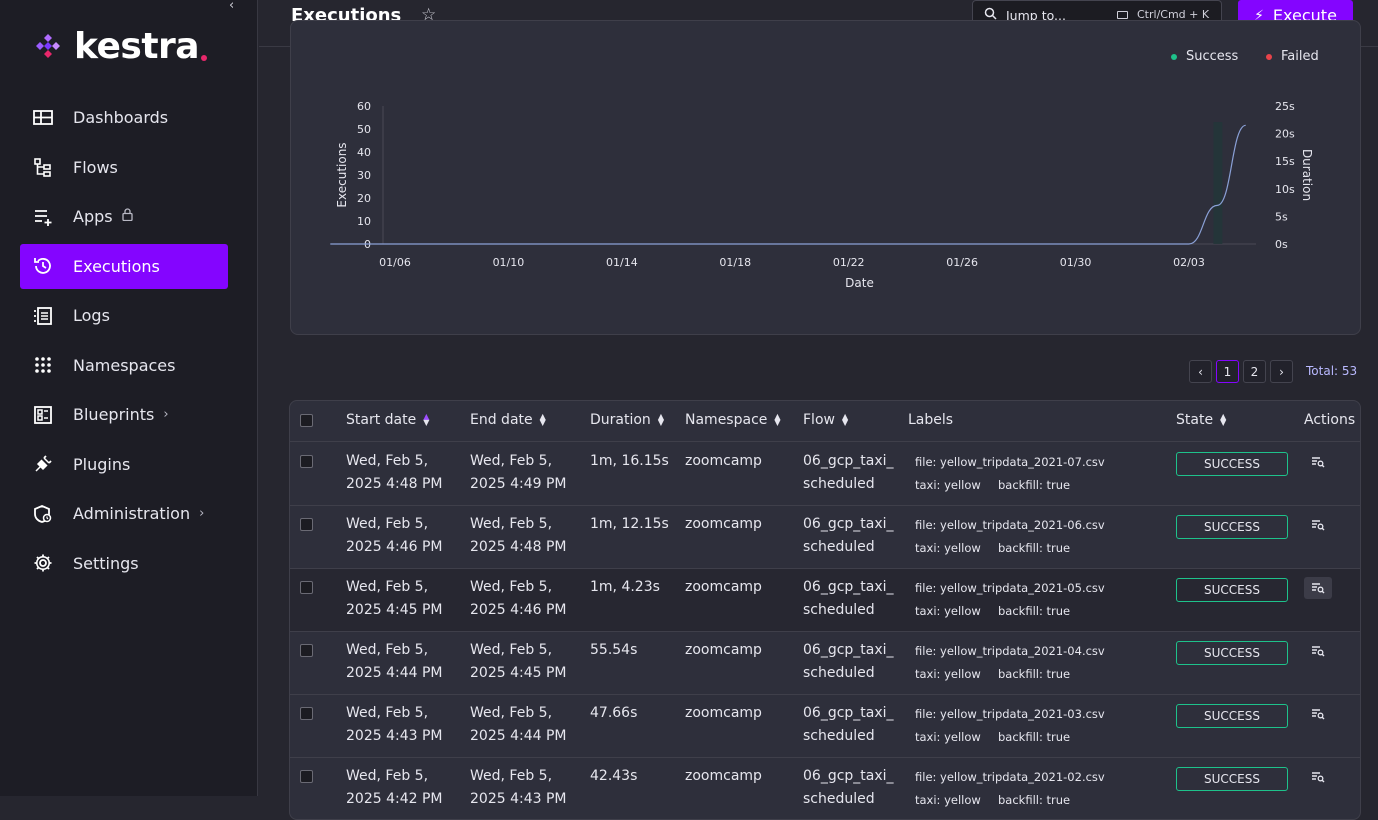 Image resolution: width=1378 pixels, height=820 pixels. Describe the element at coordinates (1227, 371) in the screenshot. I see `page-1-button: 1` at that location.